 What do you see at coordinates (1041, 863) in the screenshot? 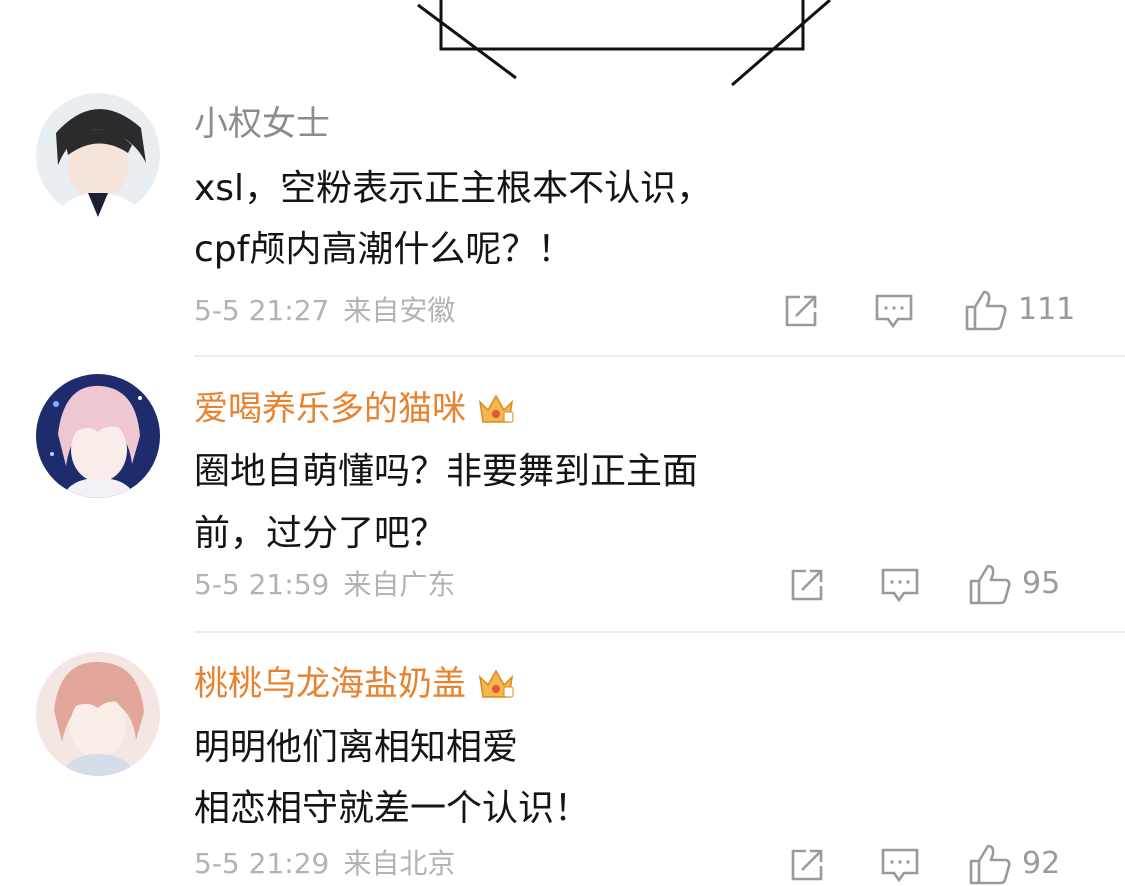
I see `like-count: 92` at bounding box center [1041, 863].